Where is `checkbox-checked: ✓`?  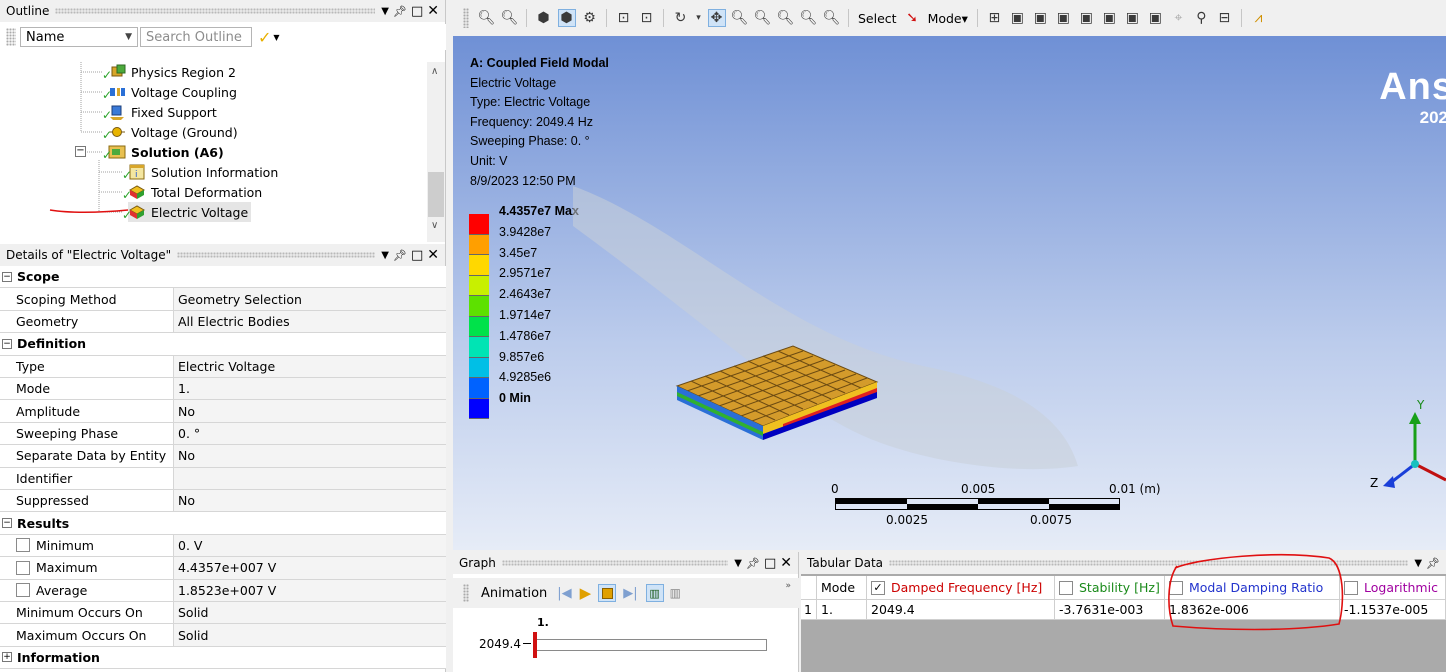 checkbox-checked: ✓ is located at coordinates (878, 587).